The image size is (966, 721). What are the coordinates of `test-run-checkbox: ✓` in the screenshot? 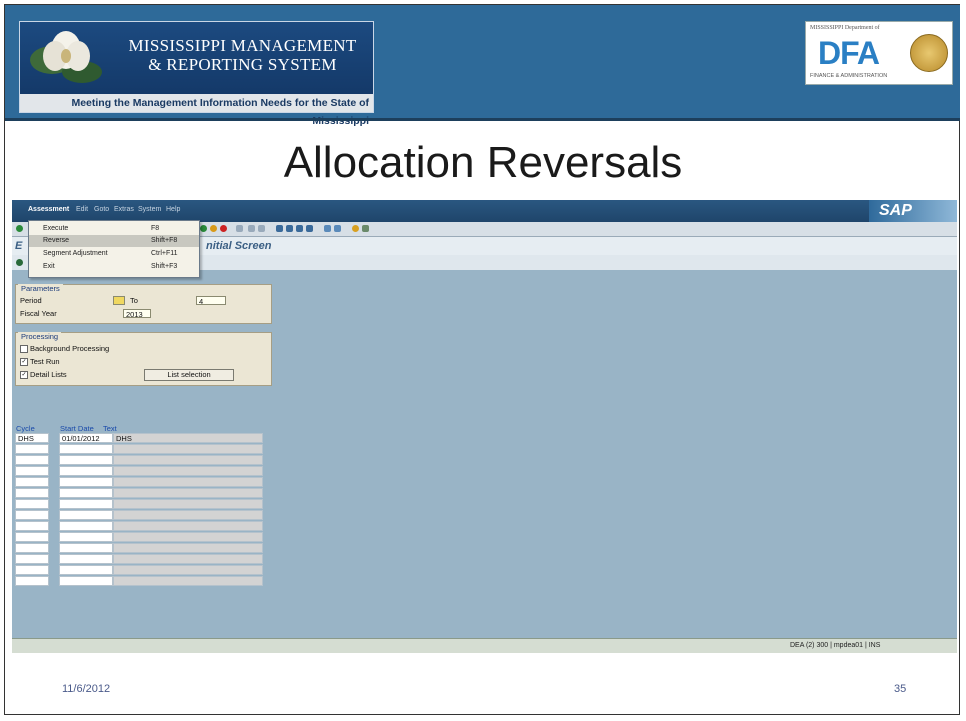 It's located at (24, 362).